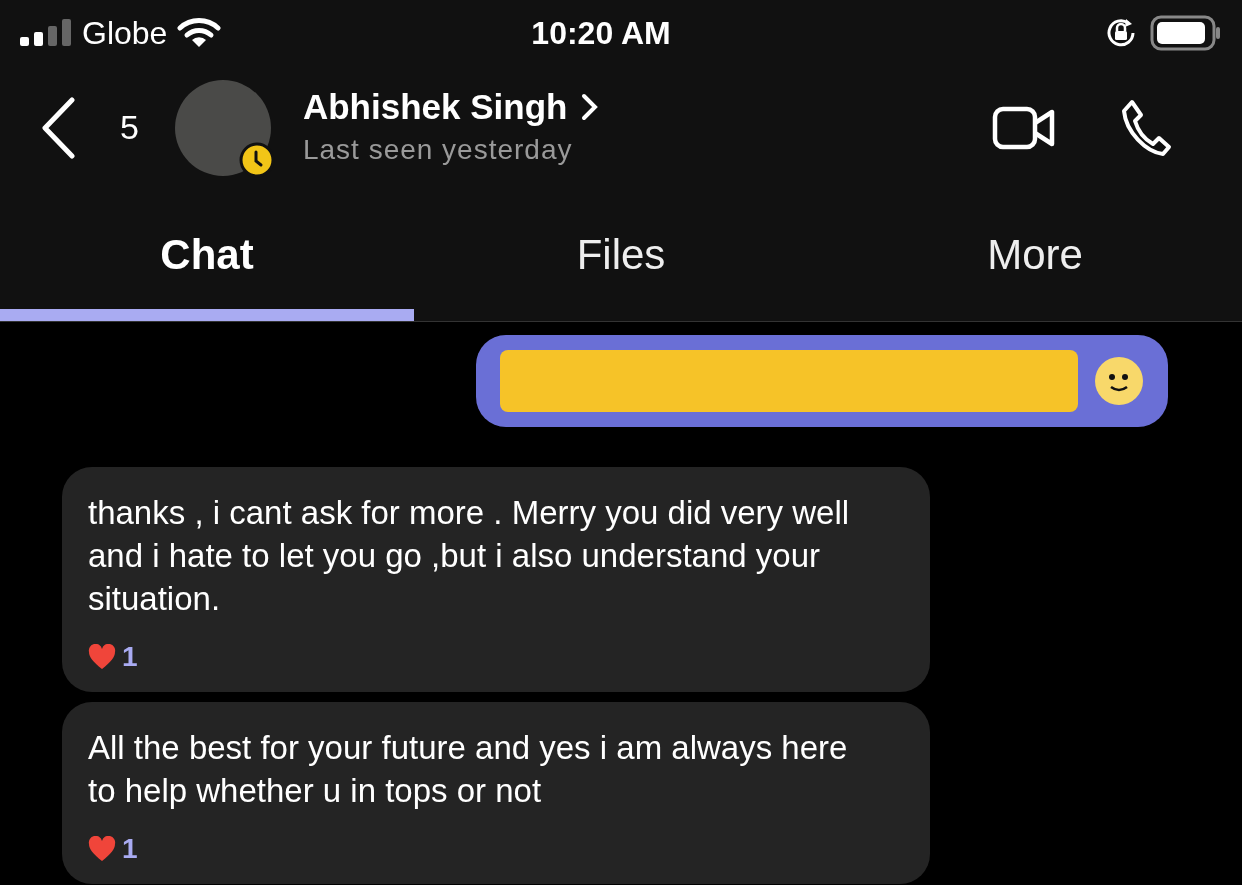  I want to click on wifi-icon, so click(199, 32).